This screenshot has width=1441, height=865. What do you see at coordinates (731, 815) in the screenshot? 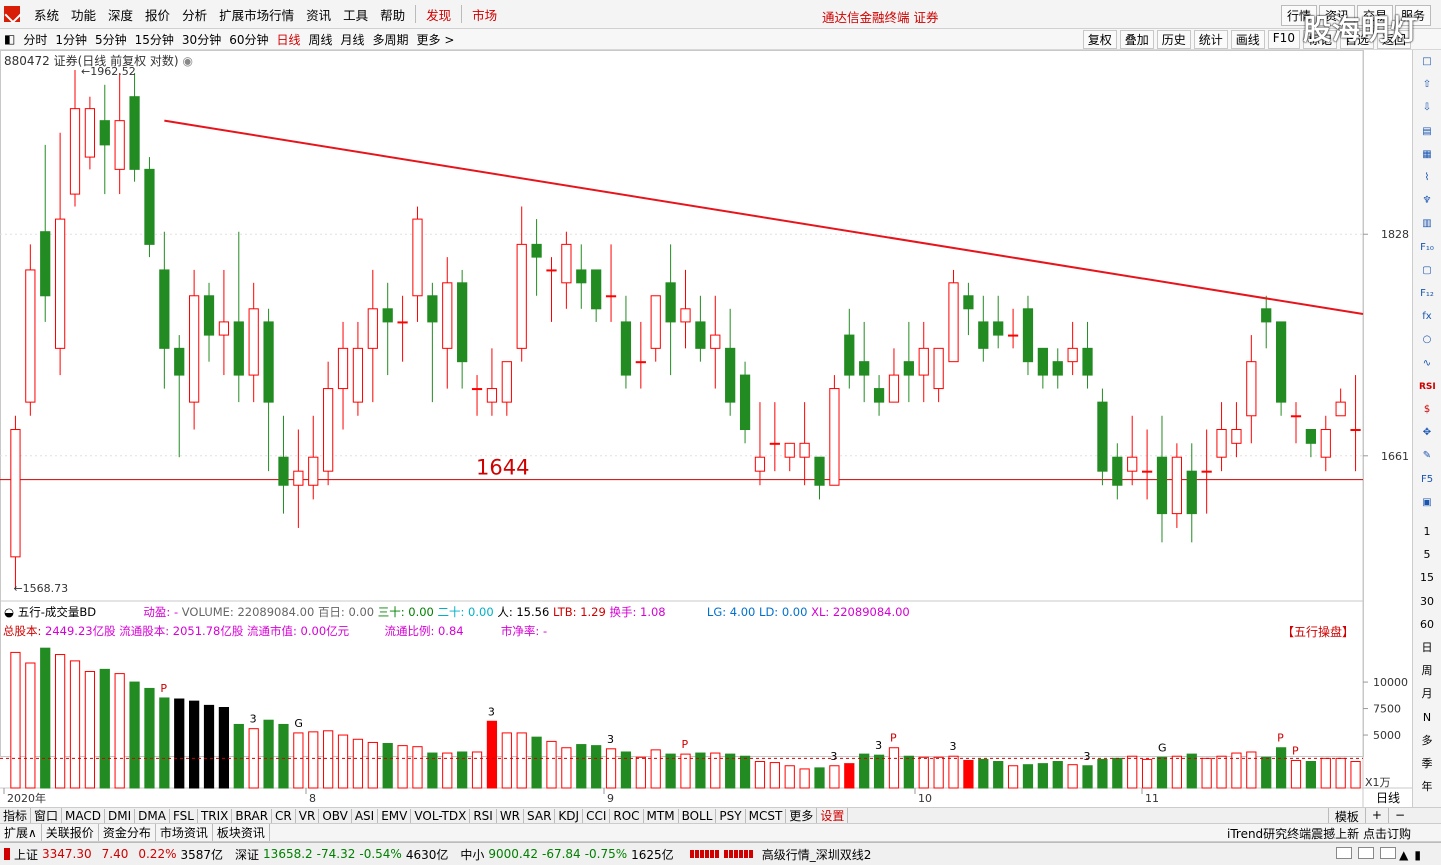
I see `indicator-tab-22: PSY` at bounding box center [731, 815].